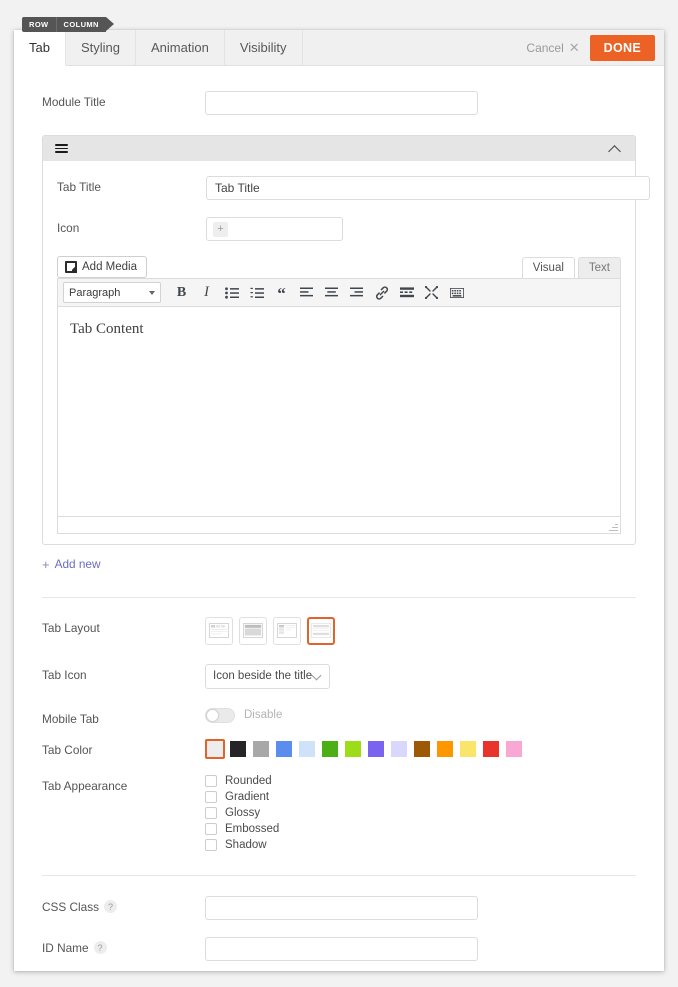  What do you see at coordinates (85, 785) in the screenshot?
I see `tab-appearance-label: Tab Appearance` at bounding box center [85, 785].